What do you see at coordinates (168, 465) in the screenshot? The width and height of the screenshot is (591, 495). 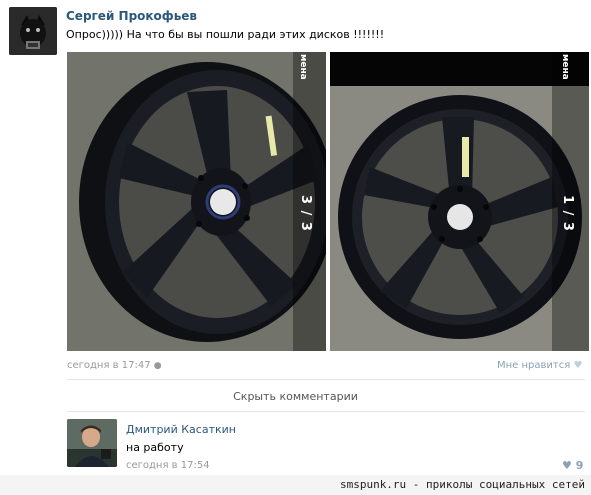 I see `comment-timestamp: сегодня в 17:54` at bounding box center [168, 465].